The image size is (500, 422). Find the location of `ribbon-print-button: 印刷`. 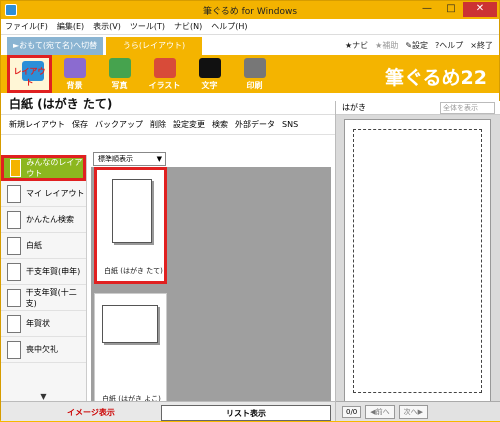

ribbon-print-button: 印刷 is located at coordinates (254, 74).